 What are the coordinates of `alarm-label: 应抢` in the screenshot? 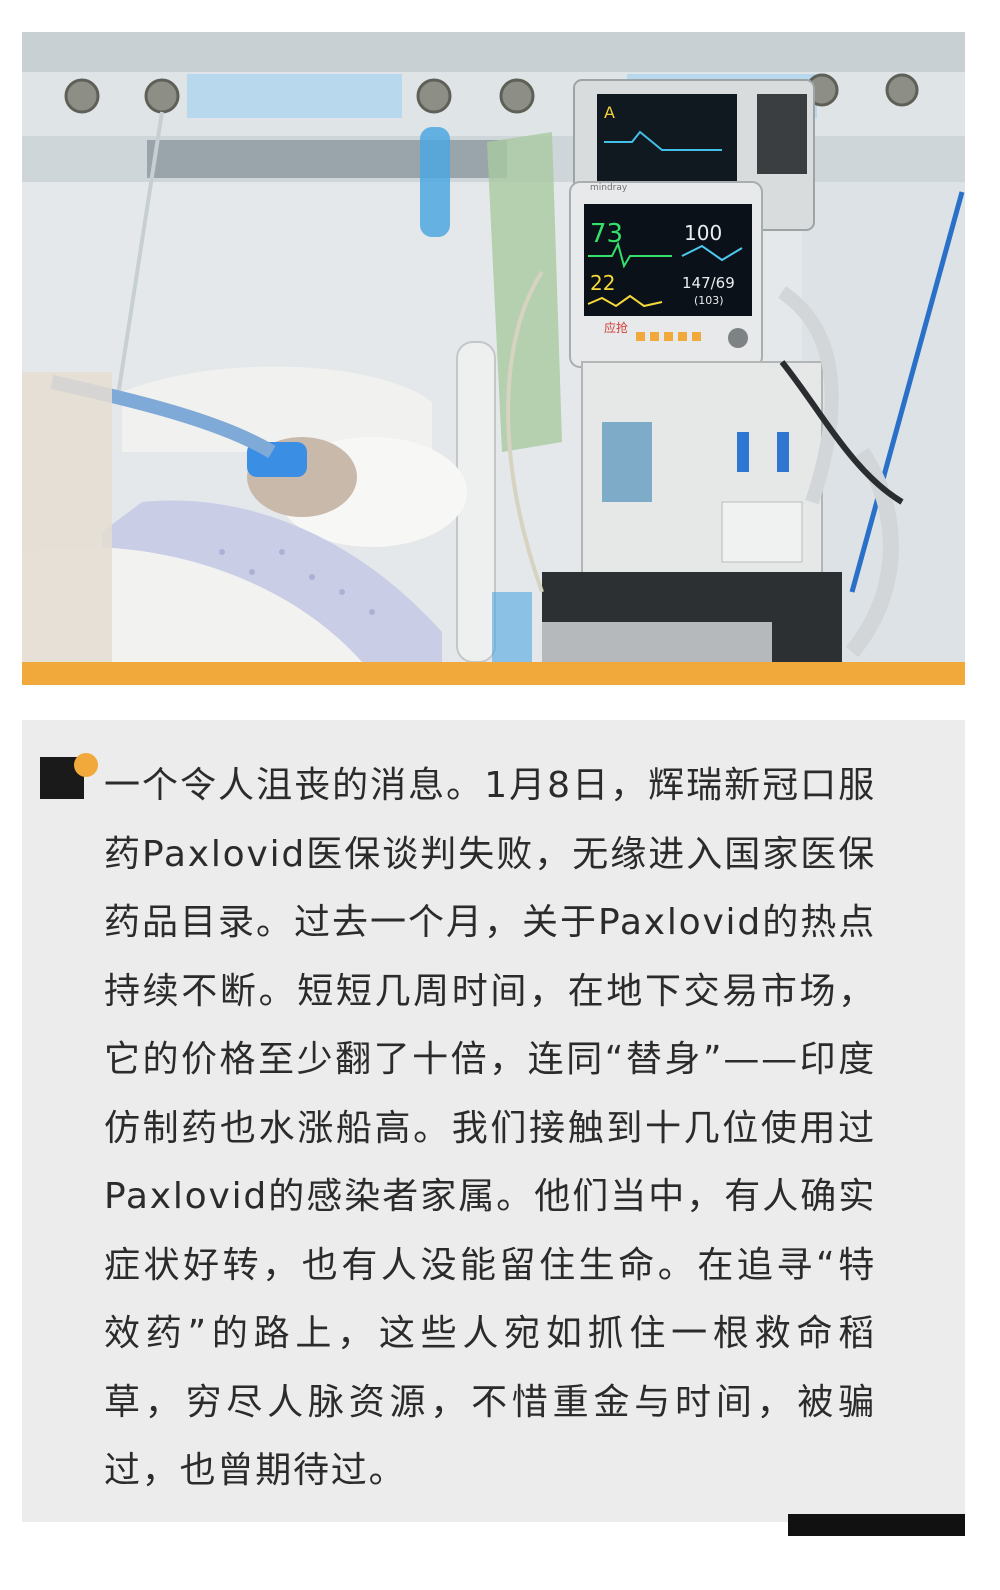 It's located at (616, 327).